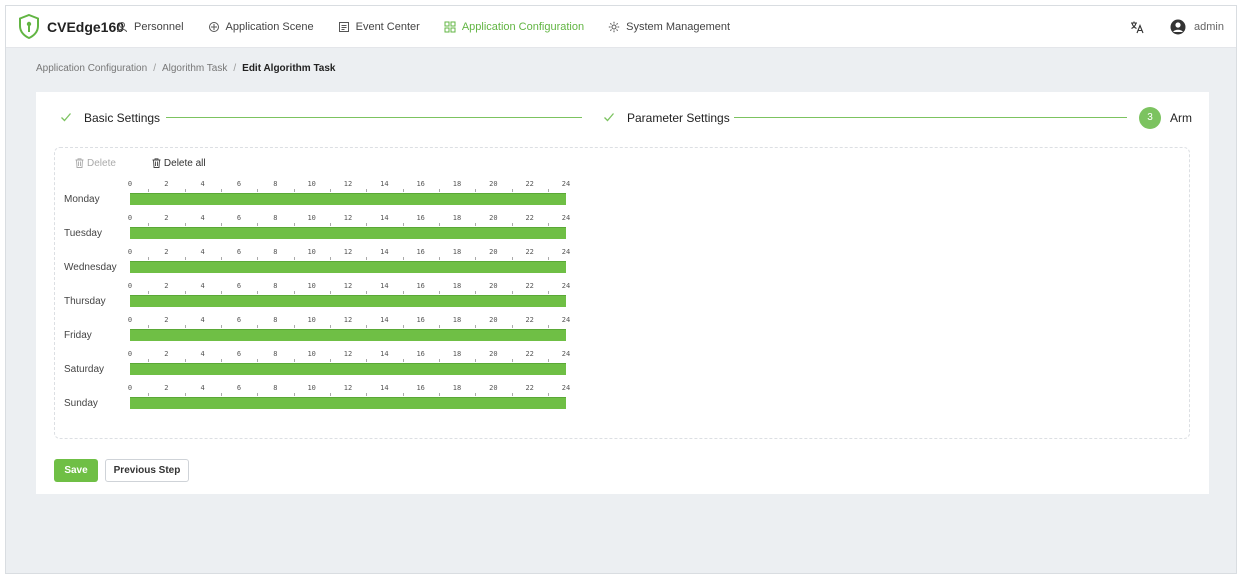 This screenshot has width=1239, height=574. Describe the element at coordinates (159, 27) in the screenshot. I see `nav-label: Personnel` at that location.